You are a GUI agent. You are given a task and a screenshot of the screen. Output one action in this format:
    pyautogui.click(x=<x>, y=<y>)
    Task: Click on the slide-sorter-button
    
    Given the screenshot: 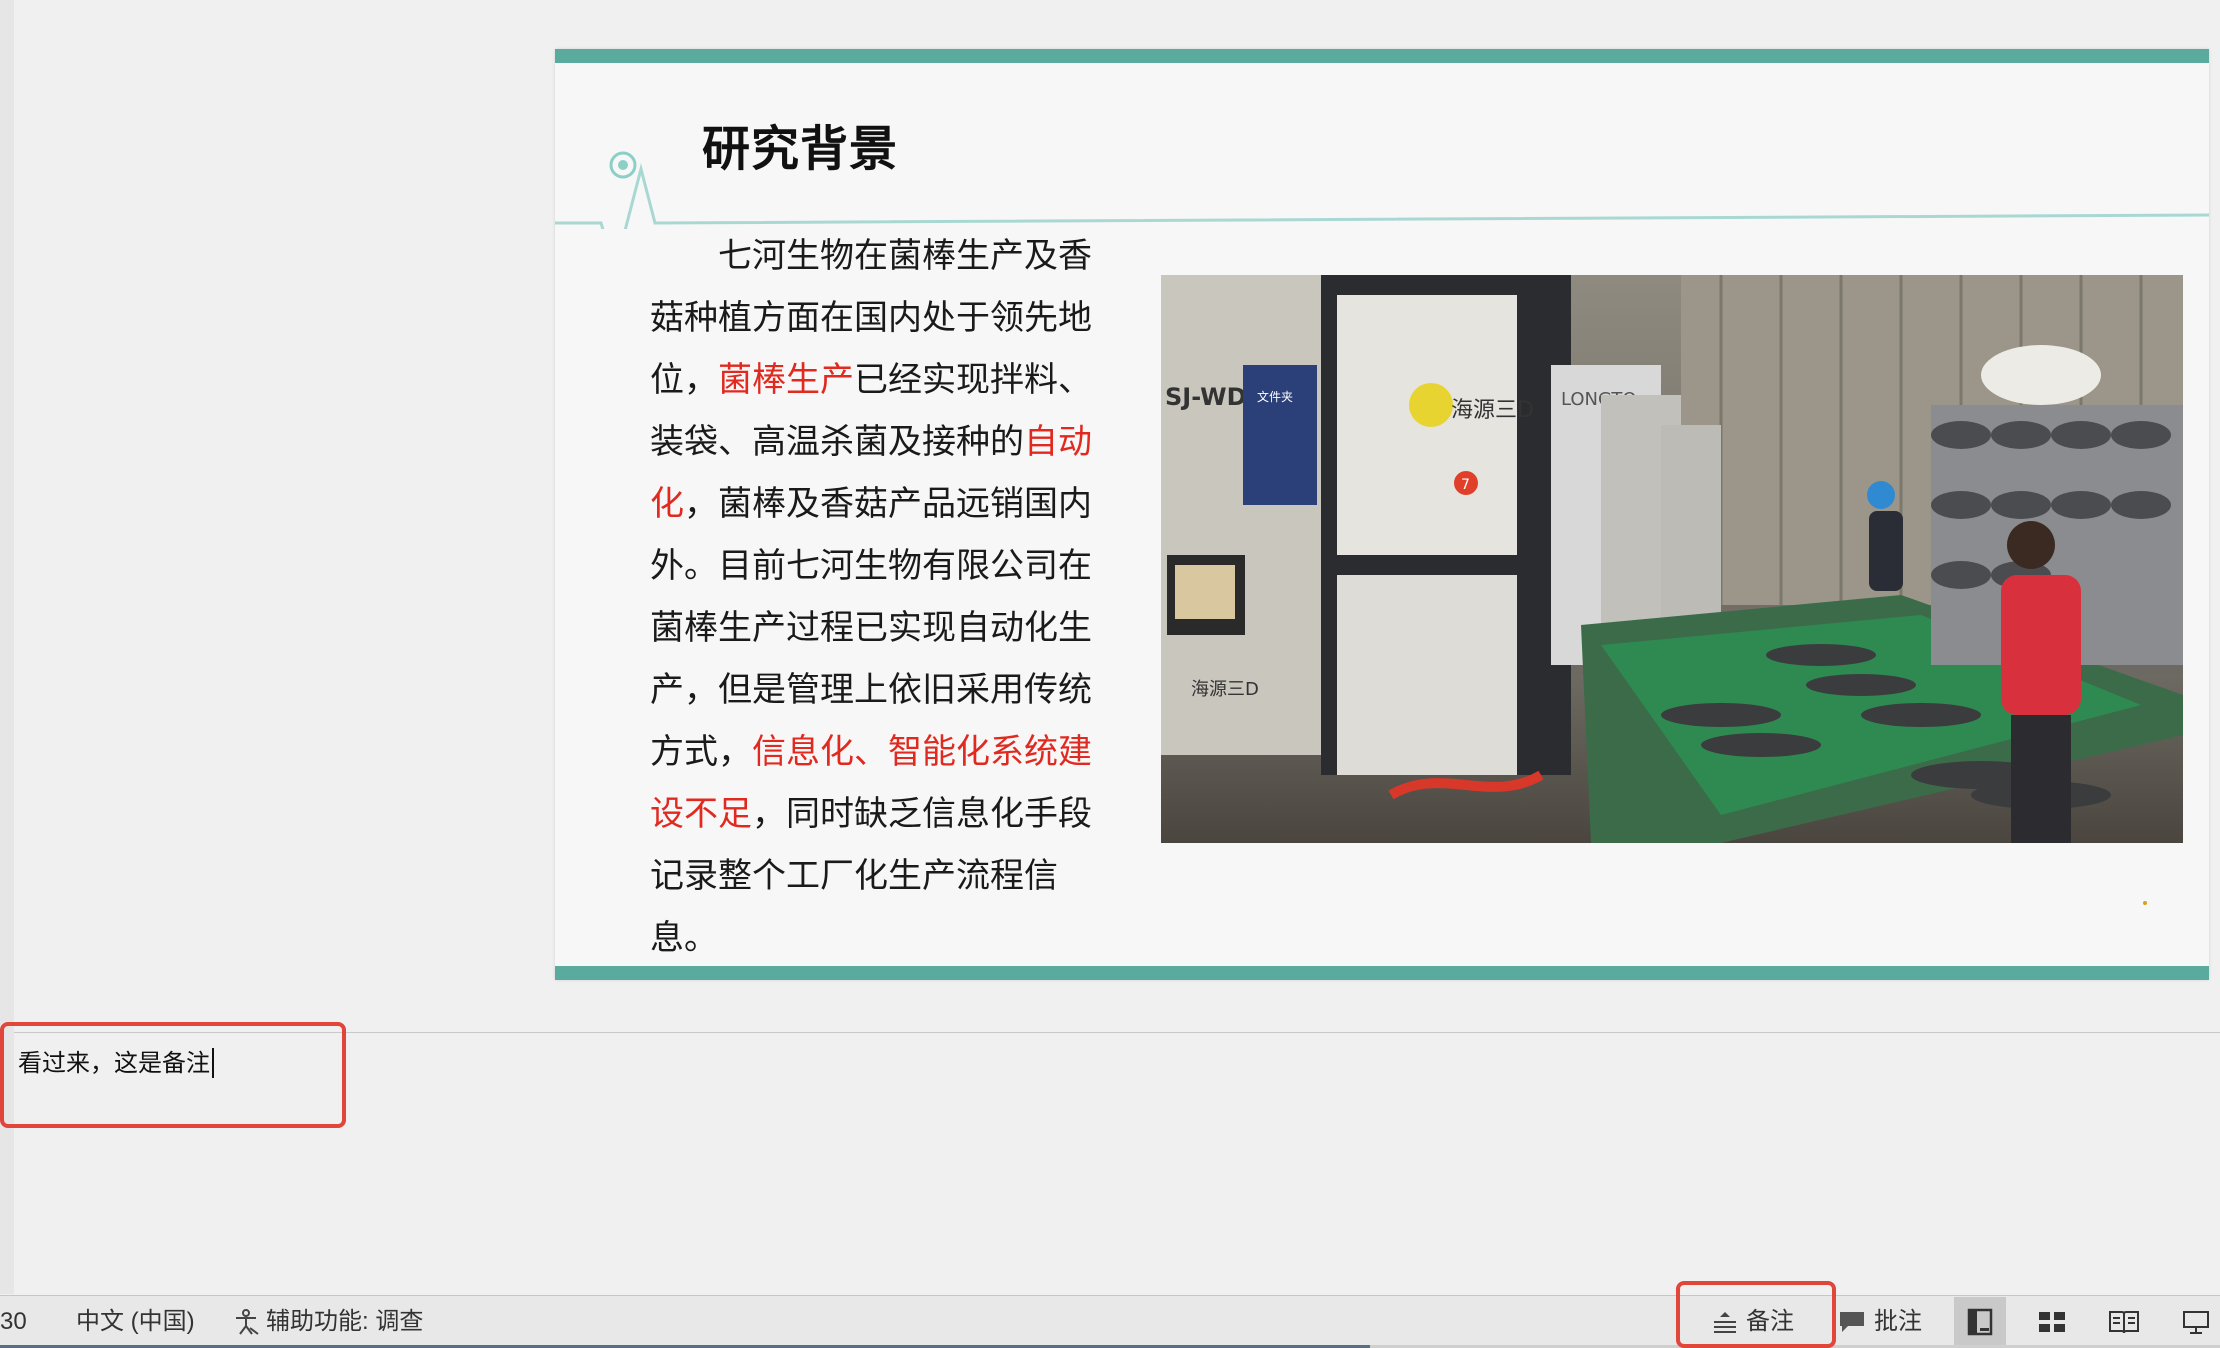 What is the action you would take?
    pyautogui.click(x=2052, y=1322)
    